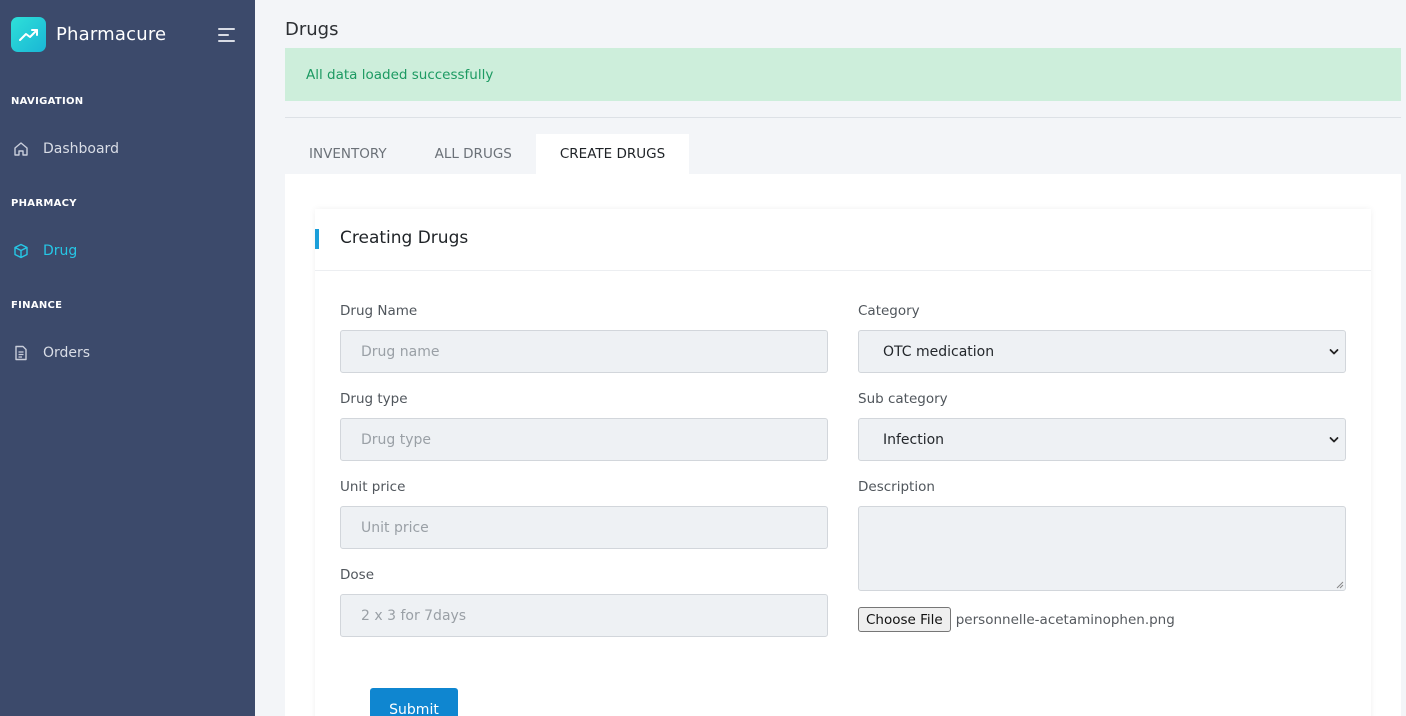  I want to click on description-textarea, so click(1102, 548).